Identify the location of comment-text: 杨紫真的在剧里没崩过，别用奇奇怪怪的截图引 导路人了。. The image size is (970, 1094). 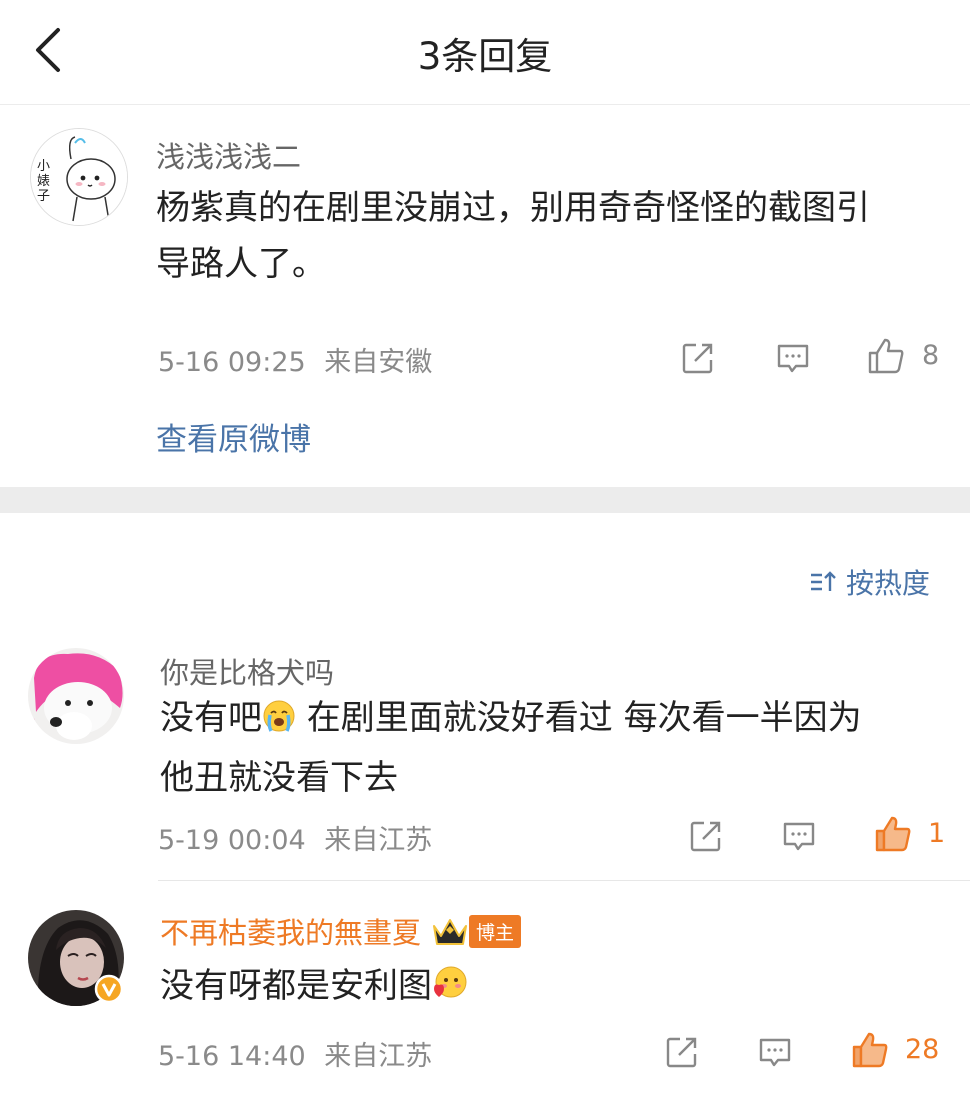
(513, 236).